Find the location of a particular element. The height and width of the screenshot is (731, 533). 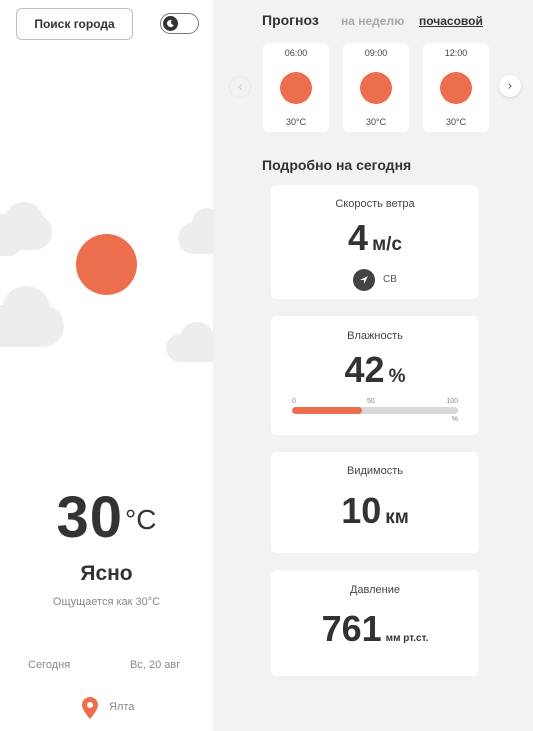

humidity-bar is located at coordinates (375, 410).